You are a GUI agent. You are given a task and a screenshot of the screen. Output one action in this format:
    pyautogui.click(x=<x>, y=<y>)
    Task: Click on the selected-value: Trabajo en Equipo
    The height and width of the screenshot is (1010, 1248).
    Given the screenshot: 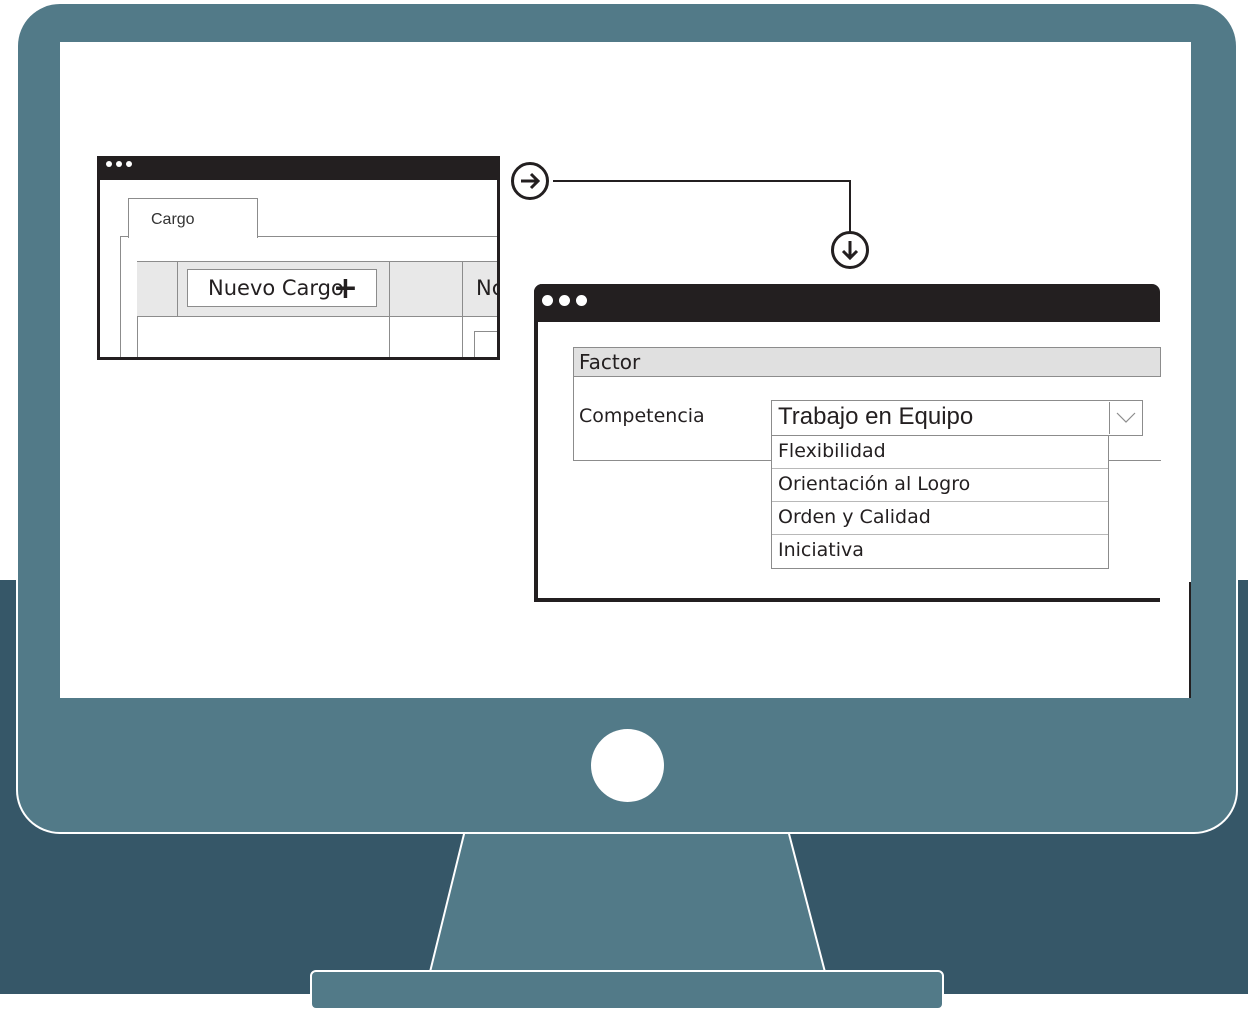 What is the action you would take?
    pyautogui.click(x=876, y=416)
    